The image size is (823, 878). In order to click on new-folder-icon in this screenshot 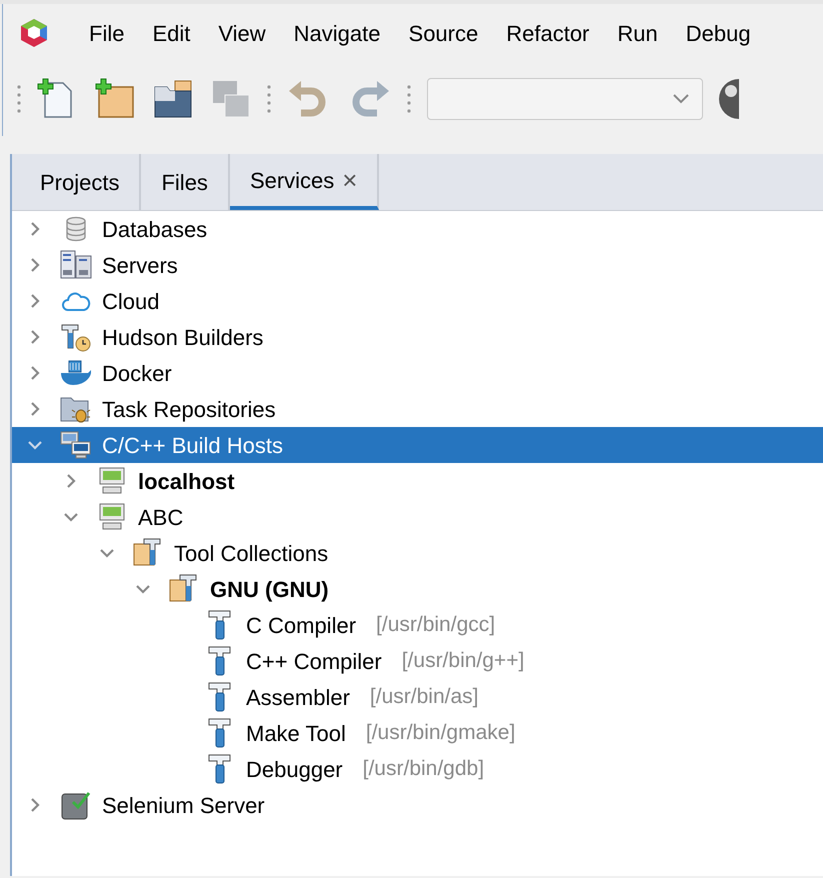, I will do `click(115, 99)`.